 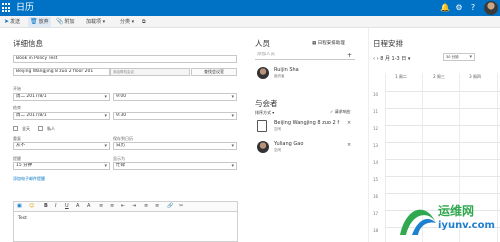 What do you see at coordinates (340, 112) in the screenshot?
I see `request-response-toggle: ✓ 请求响应` at bounding box center [340, 112].